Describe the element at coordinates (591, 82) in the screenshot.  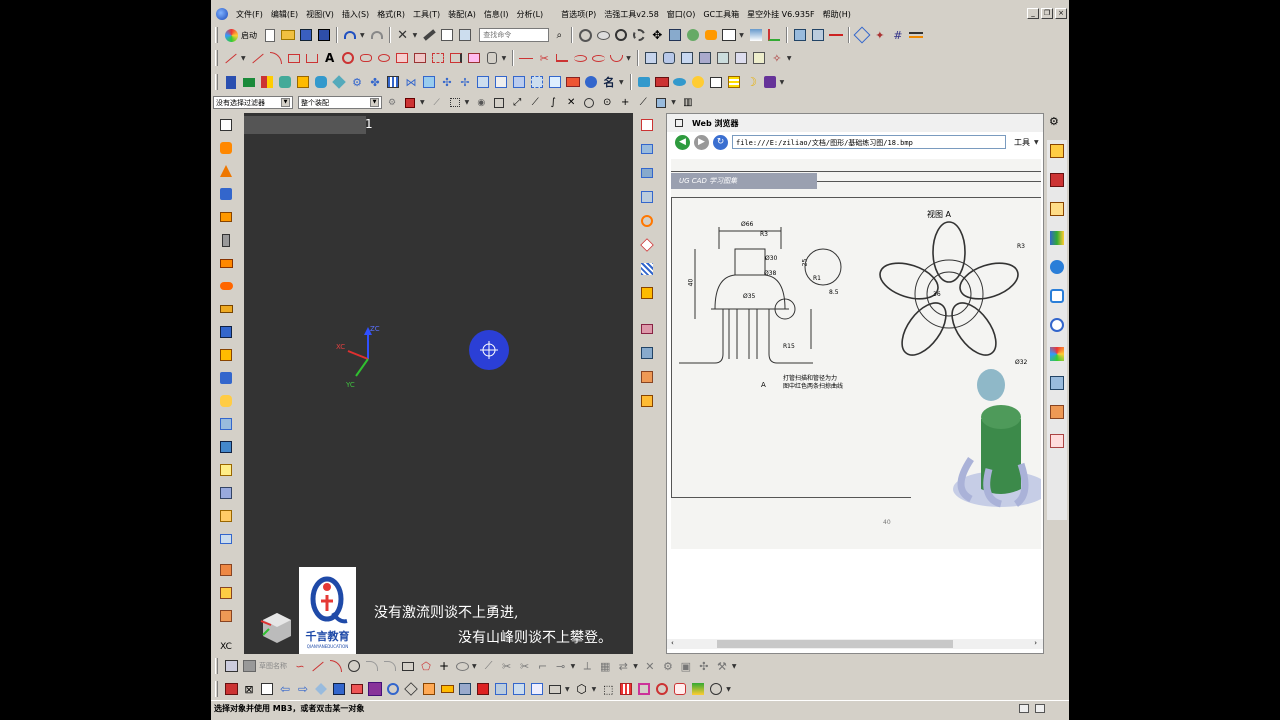
I see `material-icon` at that location.